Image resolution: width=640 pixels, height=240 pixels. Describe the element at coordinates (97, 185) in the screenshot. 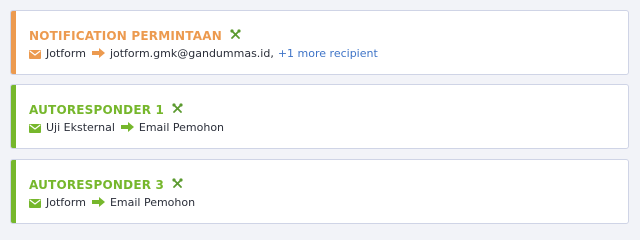

I see `email-title: AUTORESPONDER 3` at that location.